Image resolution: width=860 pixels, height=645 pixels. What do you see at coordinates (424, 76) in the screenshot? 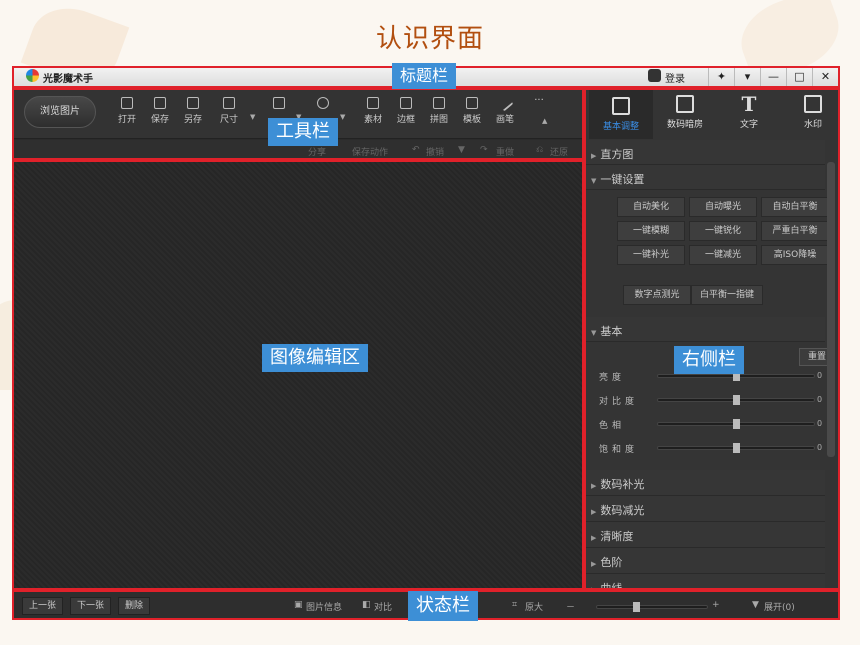
I see `titlebar-callout: 标题栏` at bounding box center [424, 76].